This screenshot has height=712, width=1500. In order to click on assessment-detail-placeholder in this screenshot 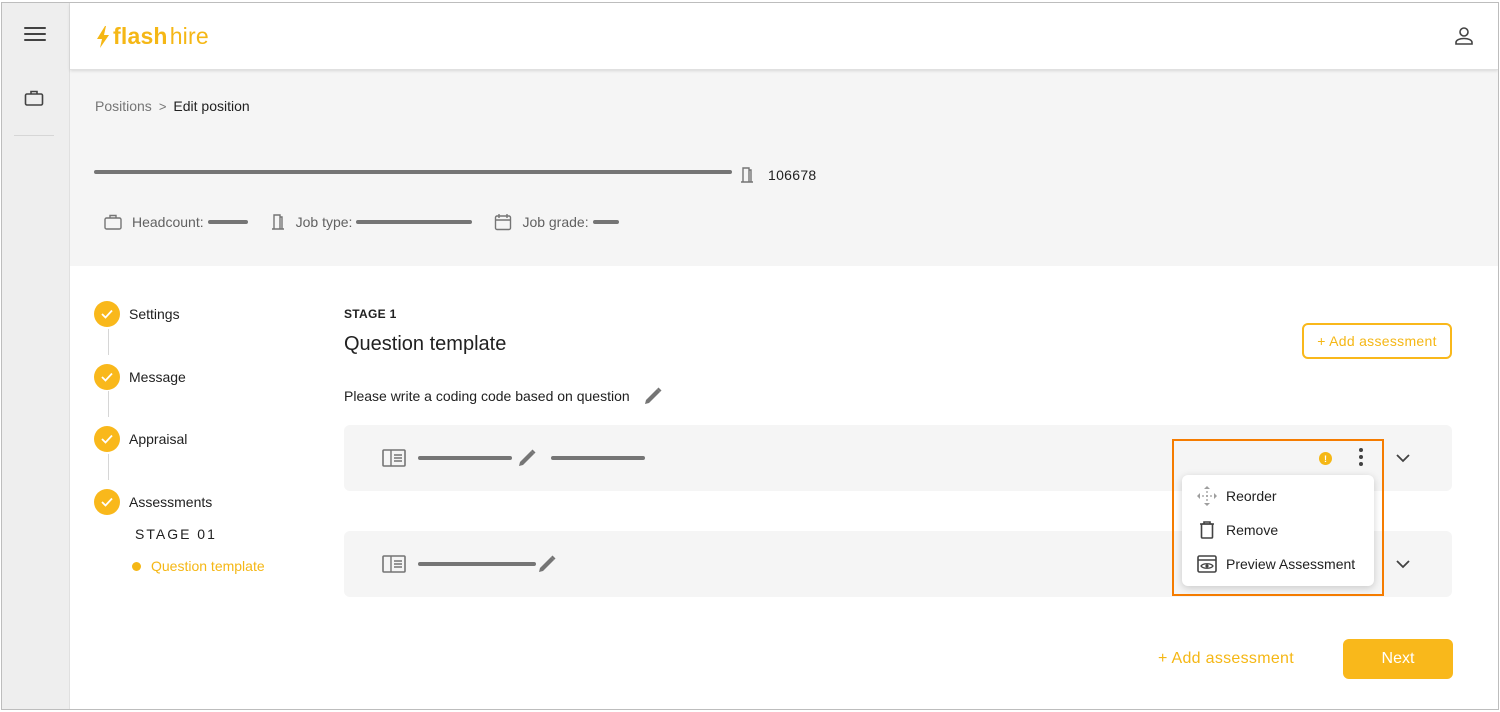, I will do `click(598, 458)`.